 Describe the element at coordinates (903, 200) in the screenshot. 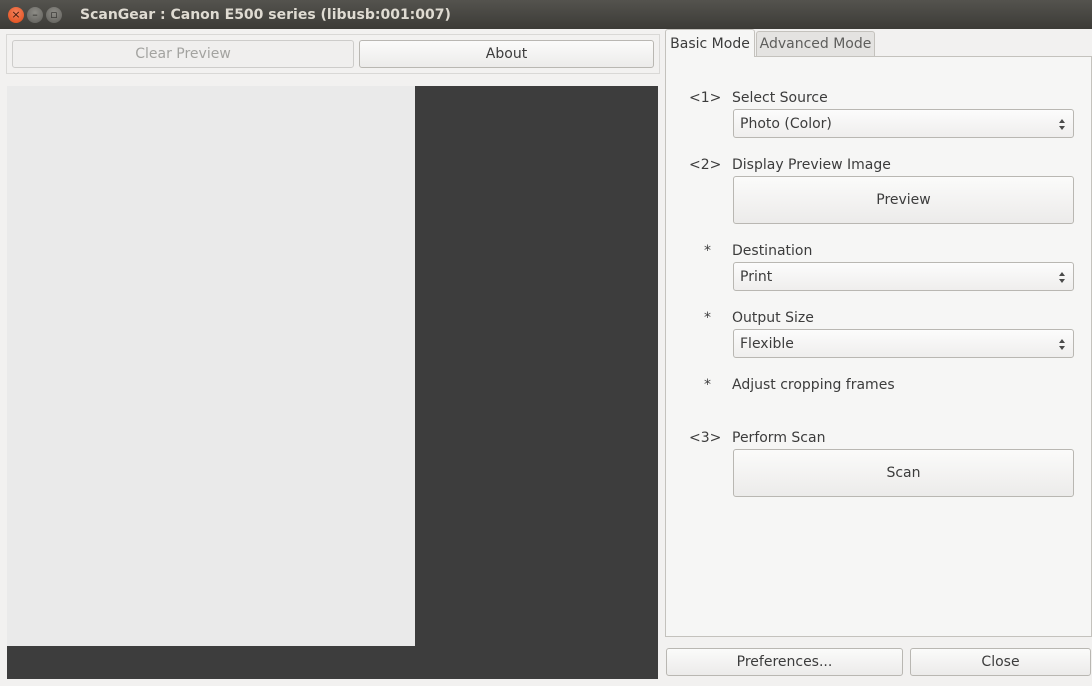

I see `preview-button: Preview` at that location.